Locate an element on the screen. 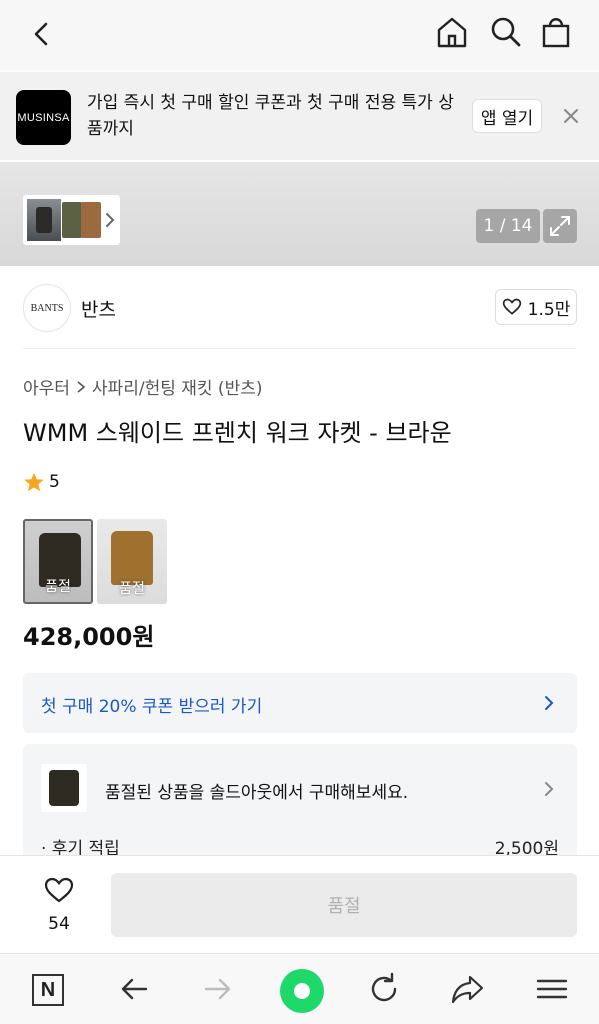  refresh-icon is located at coordinates (384, 989).